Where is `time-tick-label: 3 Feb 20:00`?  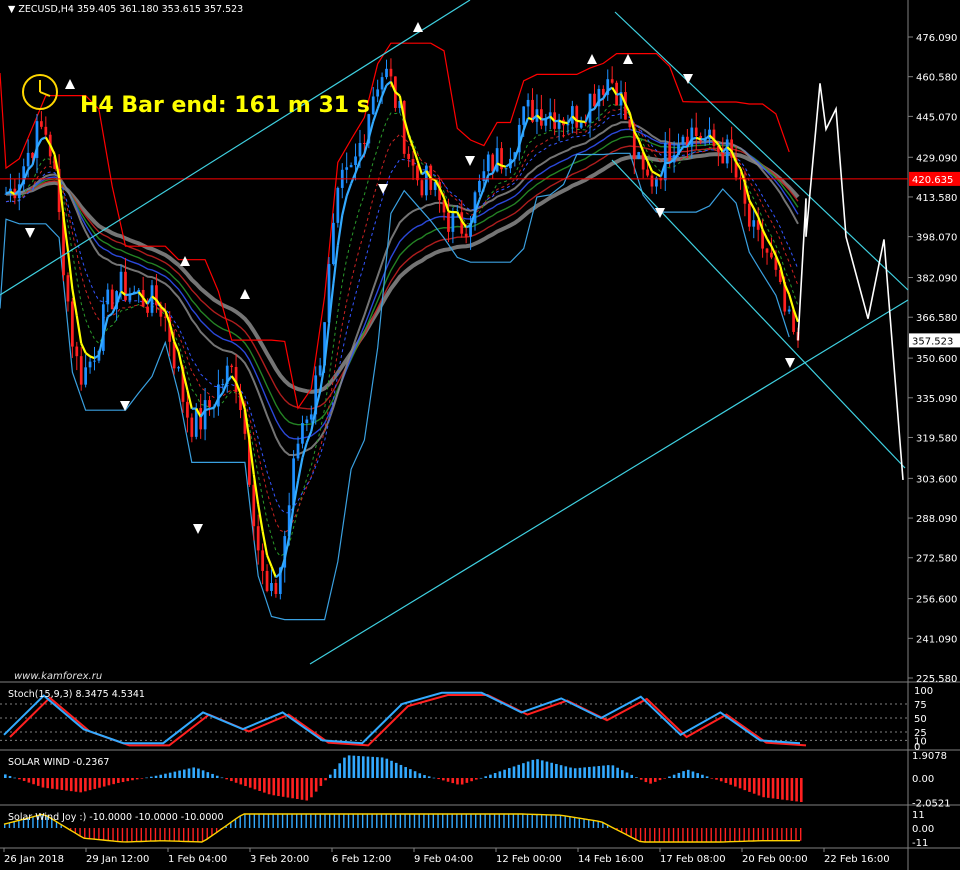
time-tick-label: 3 Feb 20:00 is located at coordinates (279, 859).